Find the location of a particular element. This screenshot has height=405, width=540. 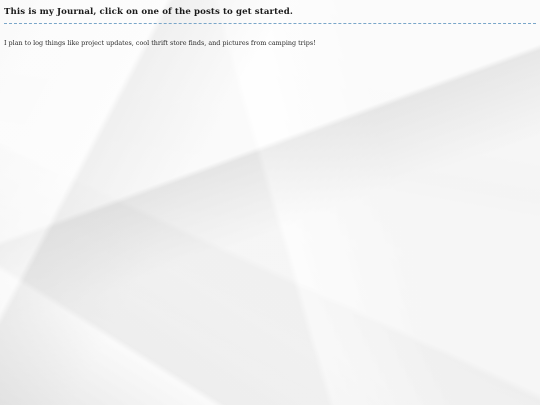

header-divider is located at coordinates (270, 23).